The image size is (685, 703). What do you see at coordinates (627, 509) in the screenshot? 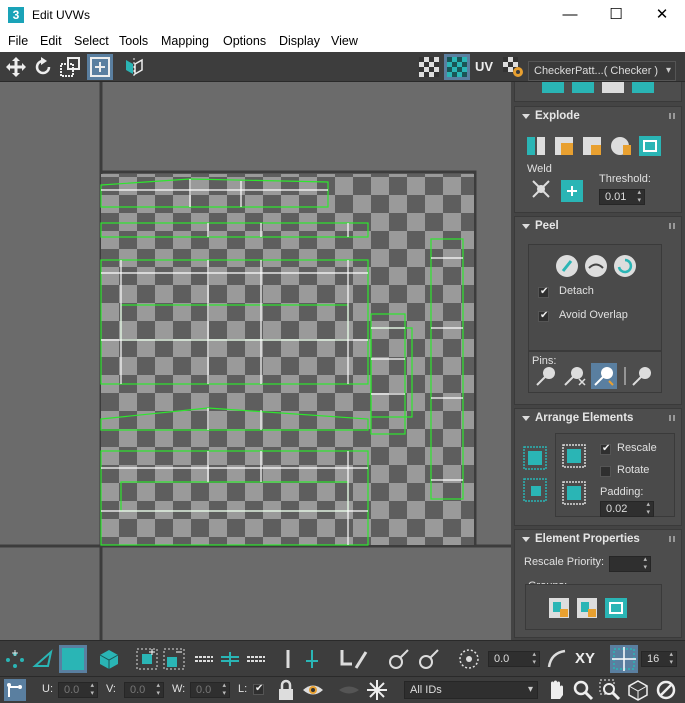
I see `padding-spinner: 0.02` at bounding box center [627, 509].